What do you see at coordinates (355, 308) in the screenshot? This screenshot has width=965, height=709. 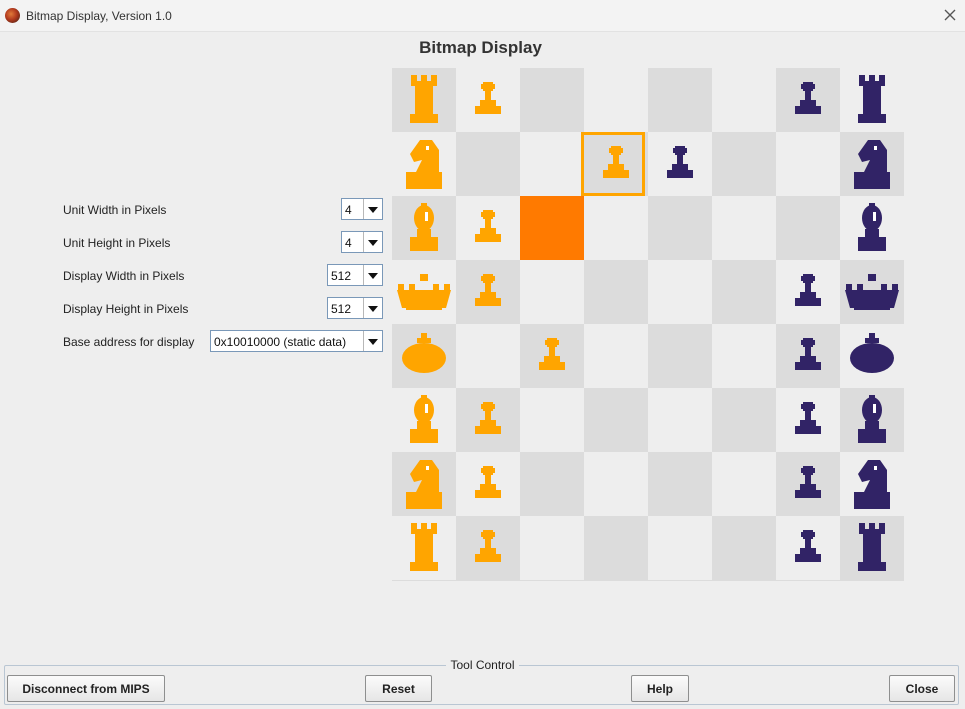 I see `display-height-select: 512` at bounding box center [355, 308].